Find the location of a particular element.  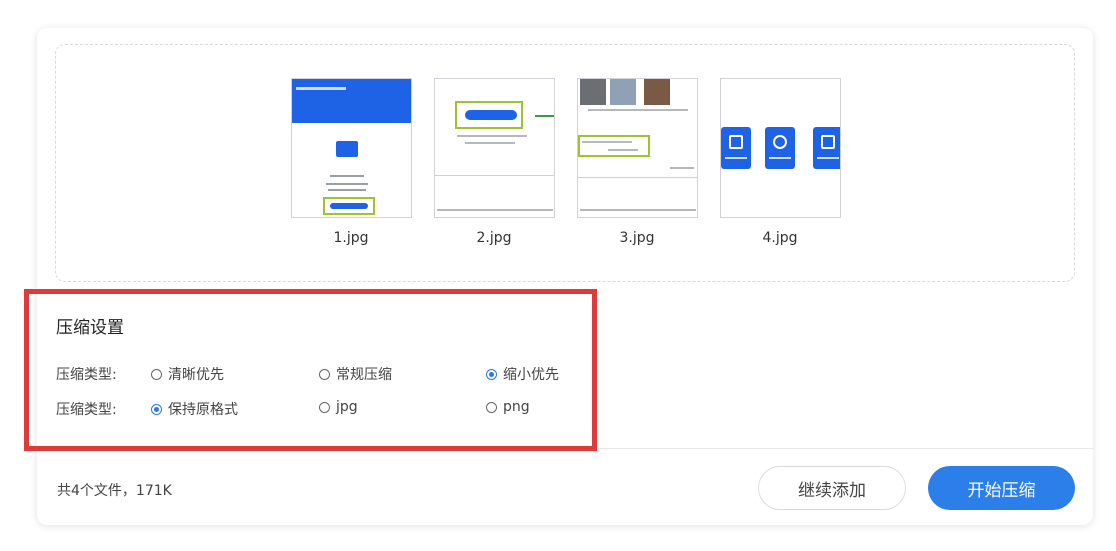

thumbnail-item: 1.jpg is located at coordinates (351, 162).